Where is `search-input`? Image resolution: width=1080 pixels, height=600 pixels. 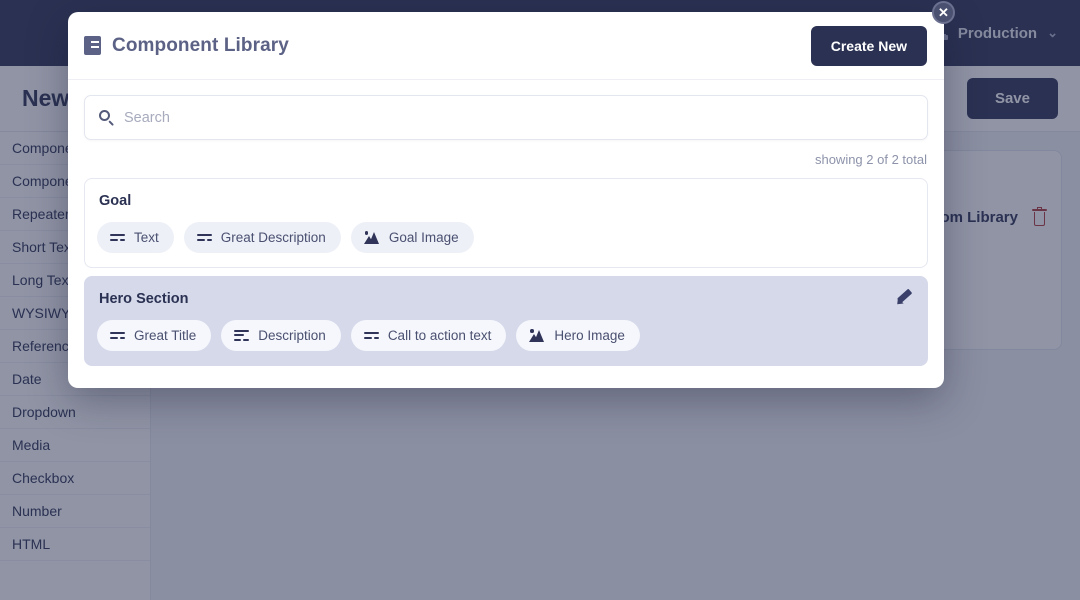
search-input is located at coordinates (518, 117).